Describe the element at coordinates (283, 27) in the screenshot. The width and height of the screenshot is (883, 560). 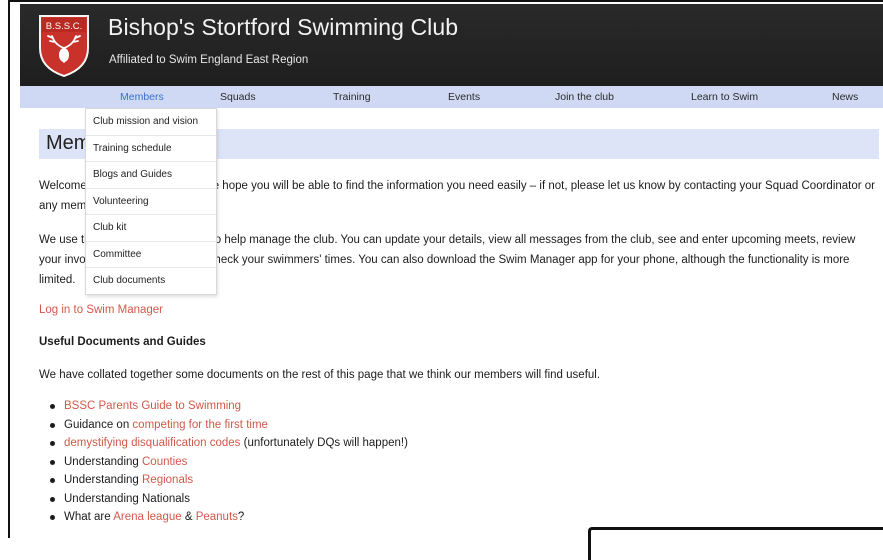
I see `site-title: Bishop's Stortford Swimming Club` at that location.